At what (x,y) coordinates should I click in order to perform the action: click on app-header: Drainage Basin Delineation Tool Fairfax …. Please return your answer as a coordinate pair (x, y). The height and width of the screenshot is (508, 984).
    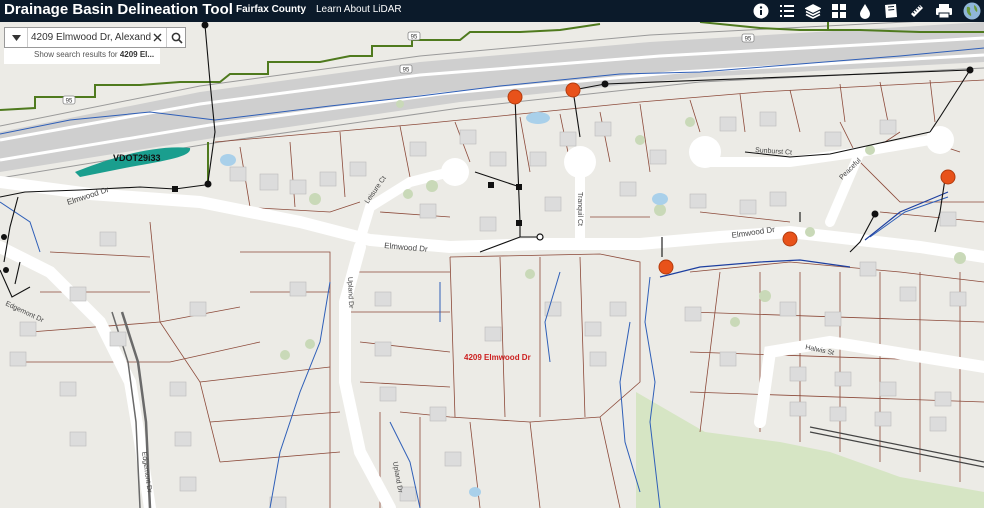
    Looking at the image, I should click on (492, 11).